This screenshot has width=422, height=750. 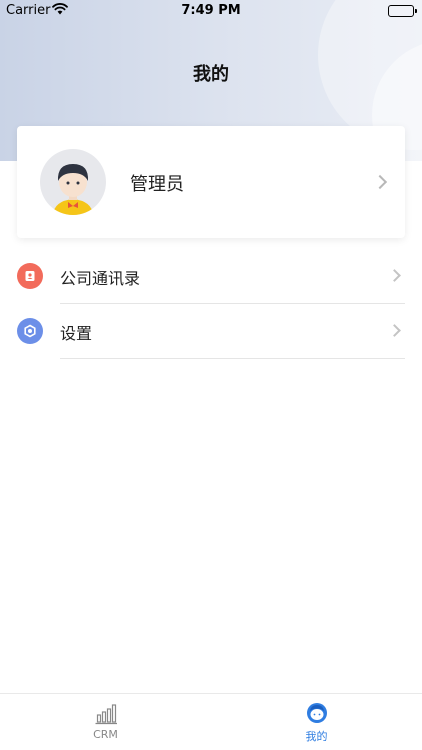 I want to click on menu-item-label: 设置, so click(x=76, y=333).